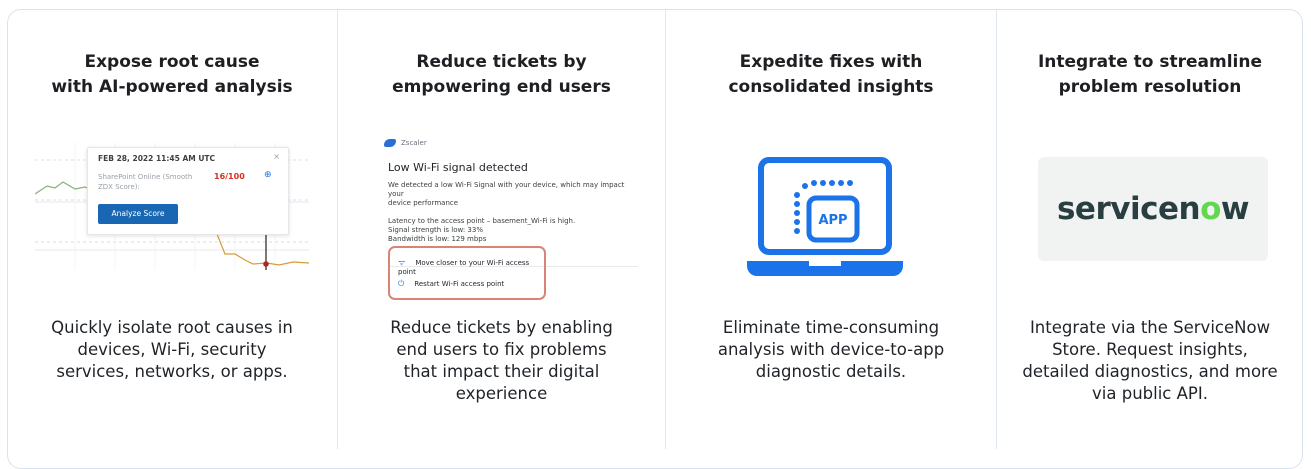 Image resolution: width=1311 pixels, height=469 pixels. Describe the element at coordinates (268, 175) in the screenshot. I see `add-circle-icon: ⊕` at that location.